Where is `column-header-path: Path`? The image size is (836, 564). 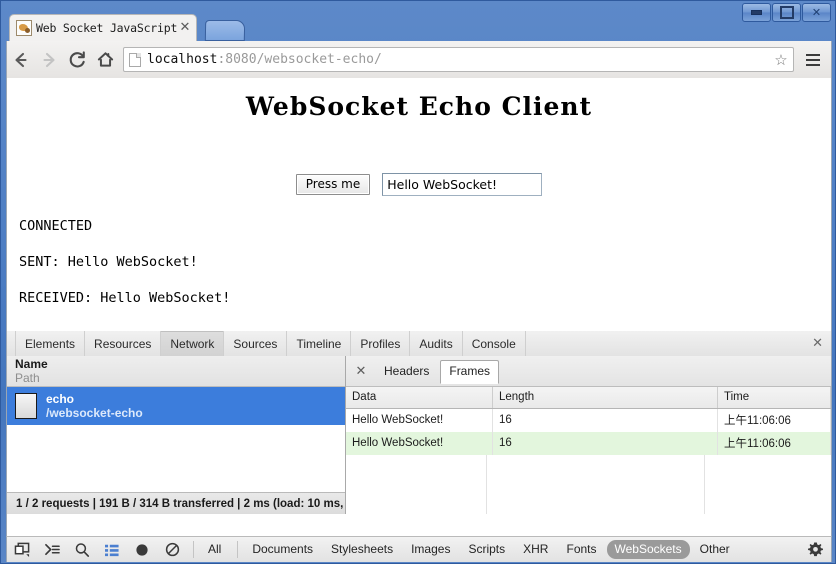
column-header-path: Path is located at coordinates (27, 378).